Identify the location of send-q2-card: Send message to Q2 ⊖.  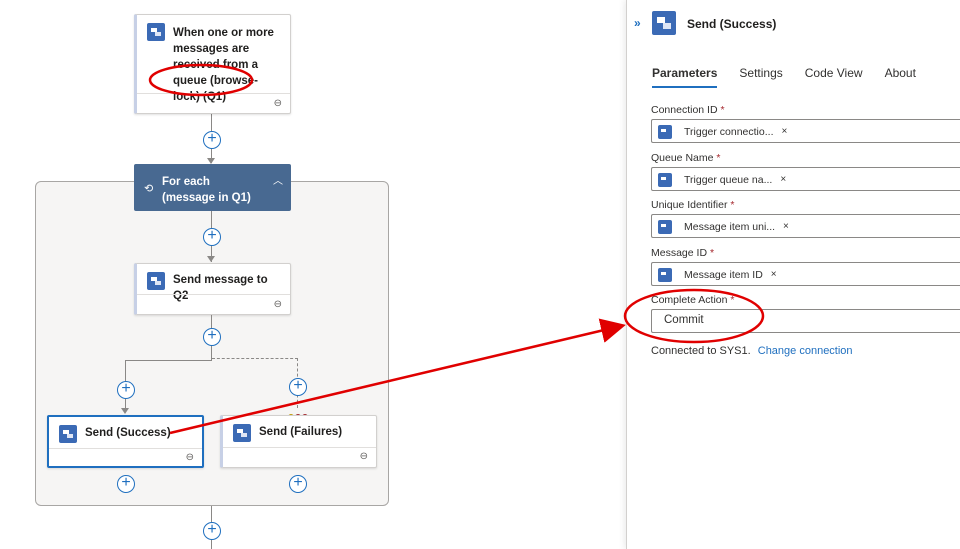
(212, 289).